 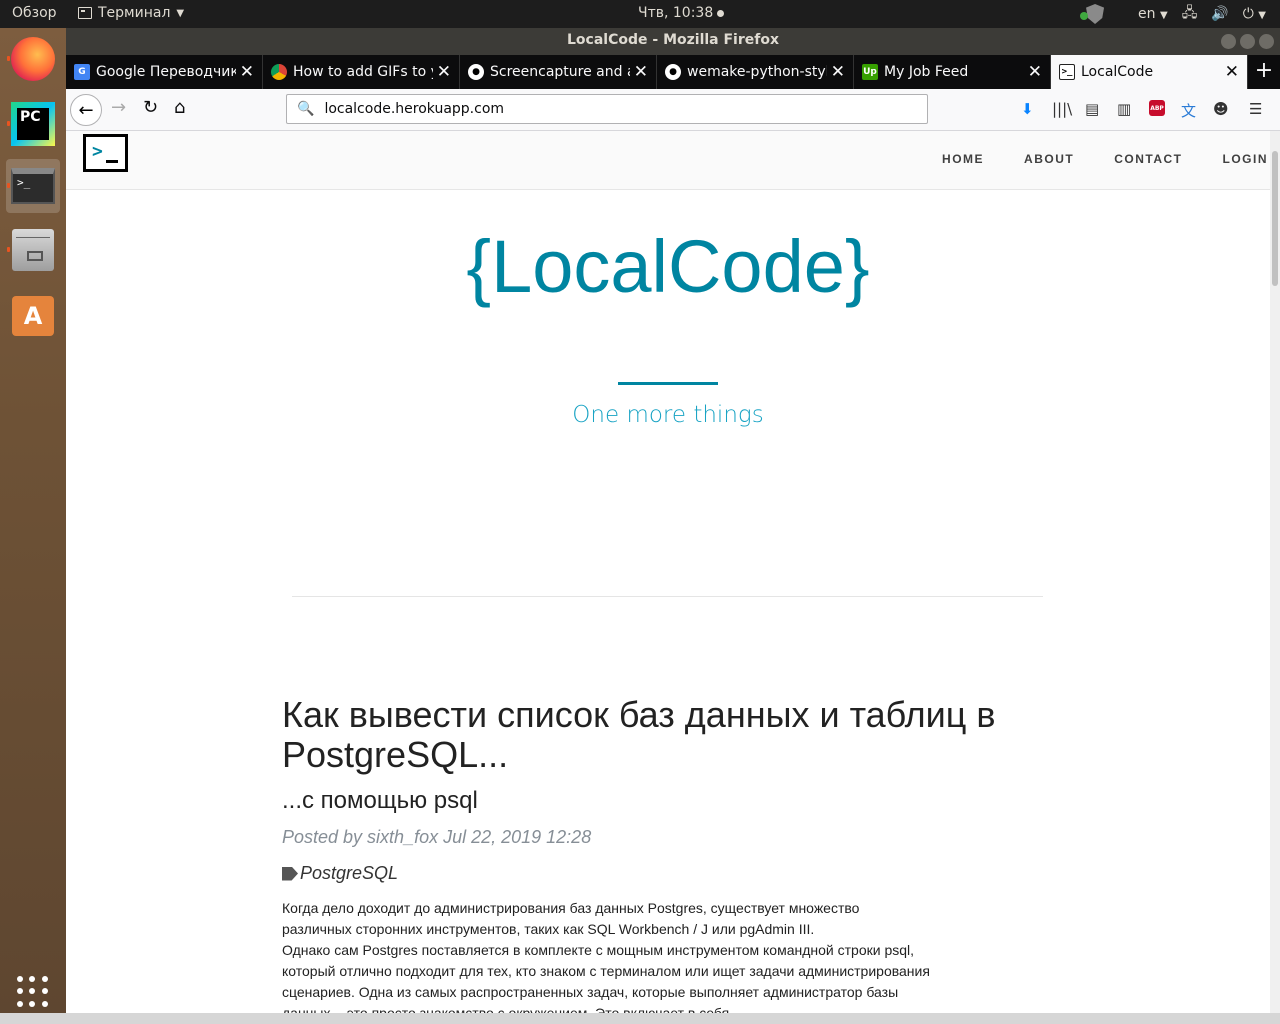 I want to click on clock-label: Чтв, 10:38, so click(x=676, y=13).